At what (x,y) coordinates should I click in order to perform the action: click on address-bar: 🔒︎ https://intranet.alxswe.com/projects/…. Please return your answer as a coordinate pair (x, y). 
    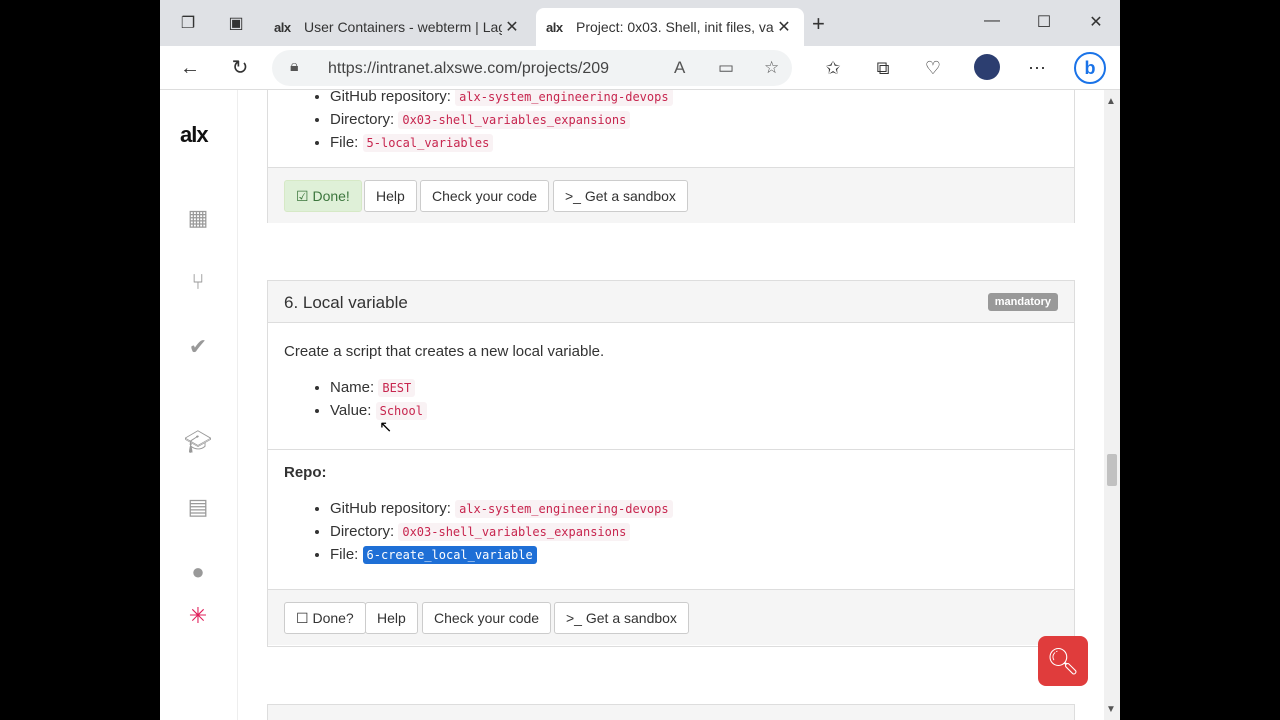
    Looking at the image, I should click on (532, 68).